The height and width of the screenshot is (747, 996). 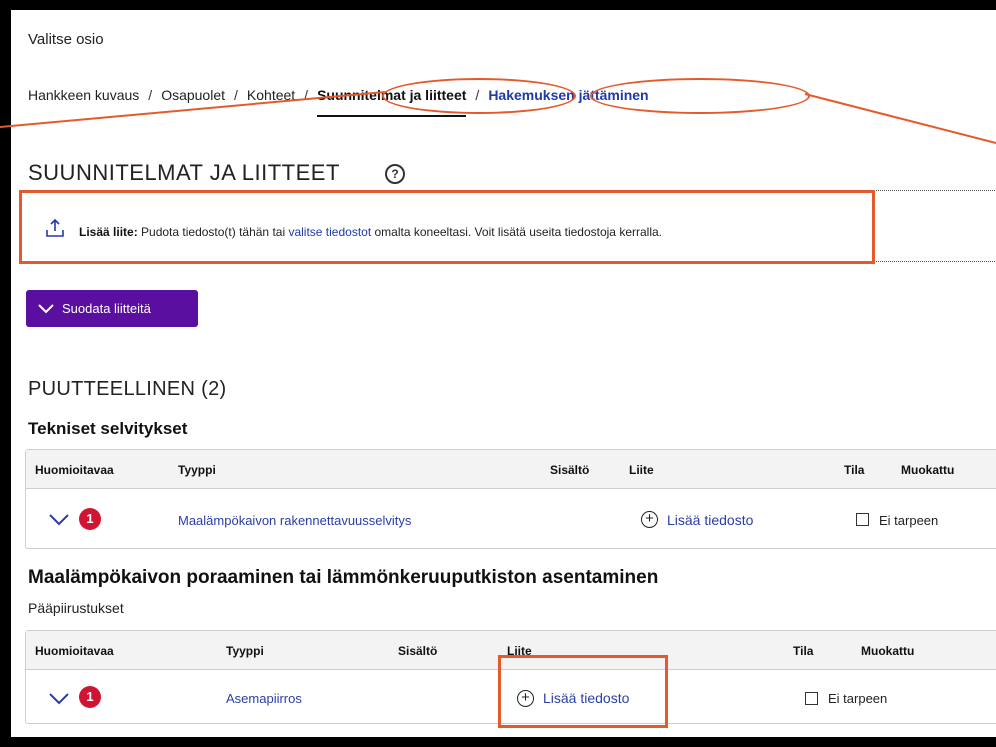 I want to click on add-circle-icon: +, so click(x=649, y=519).